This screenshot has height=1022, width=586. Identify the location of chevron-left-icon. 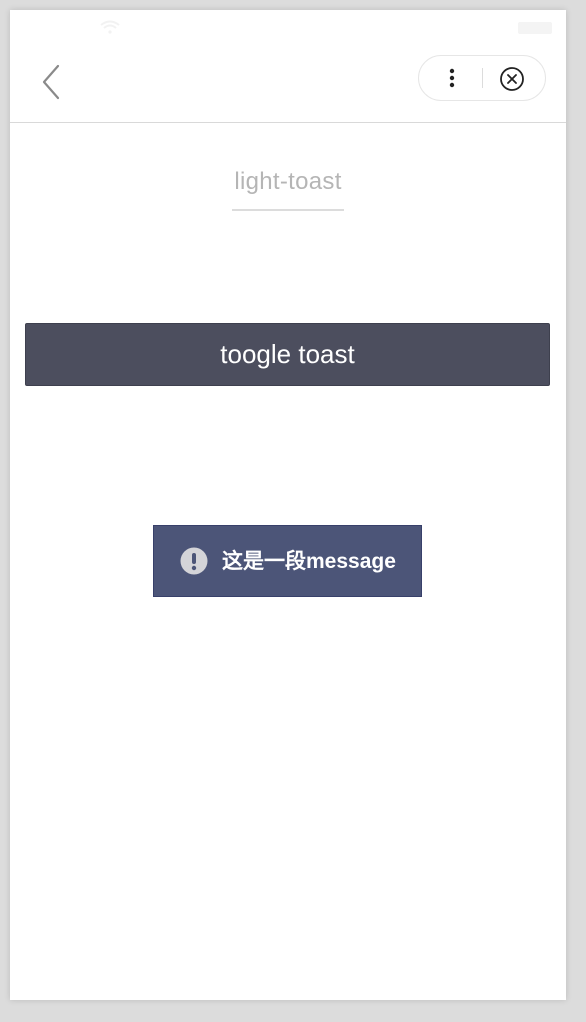
(51, 82).